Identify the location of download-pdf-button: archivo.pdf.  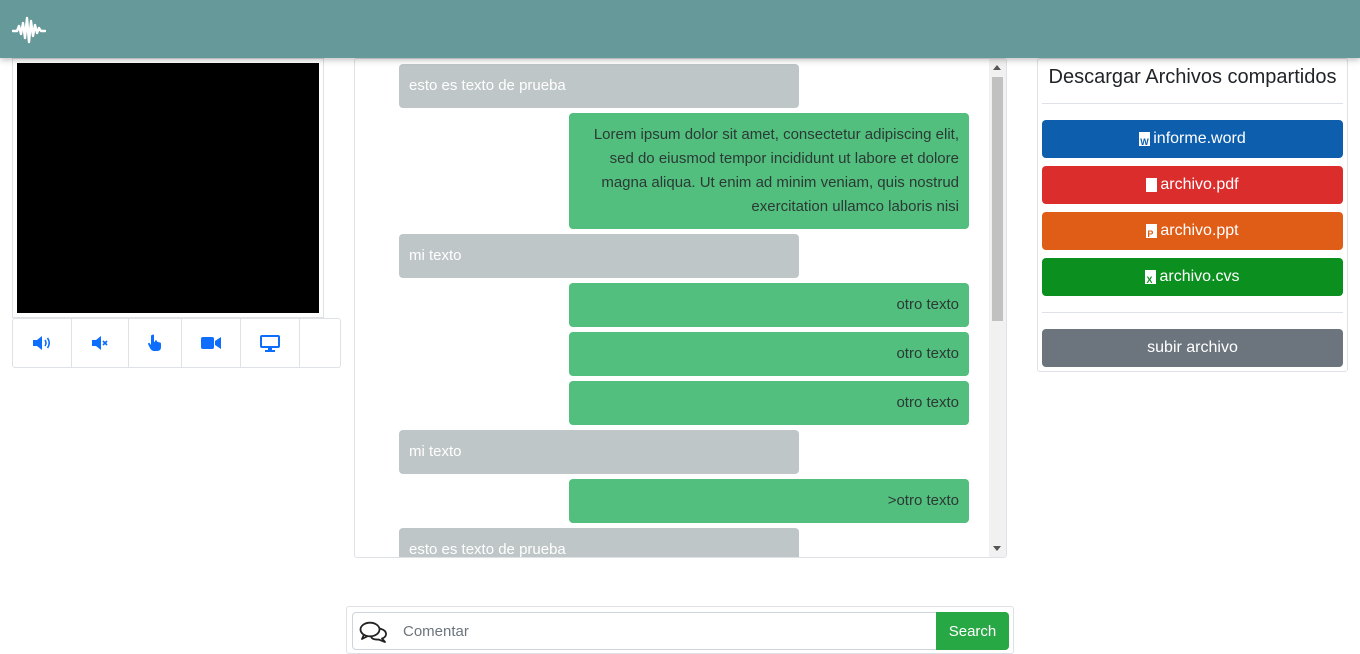
(1192, 185).